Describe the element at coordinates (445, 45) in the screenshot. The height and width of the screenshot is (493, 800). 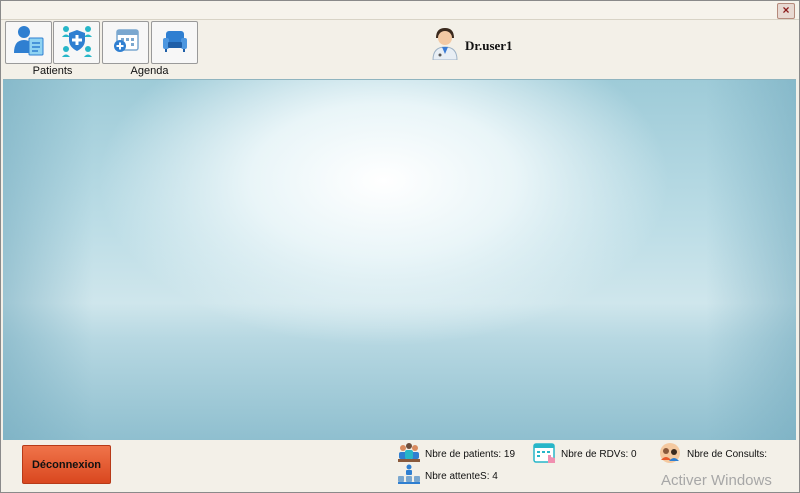
I see `doctor-avatar-icon` at that location.